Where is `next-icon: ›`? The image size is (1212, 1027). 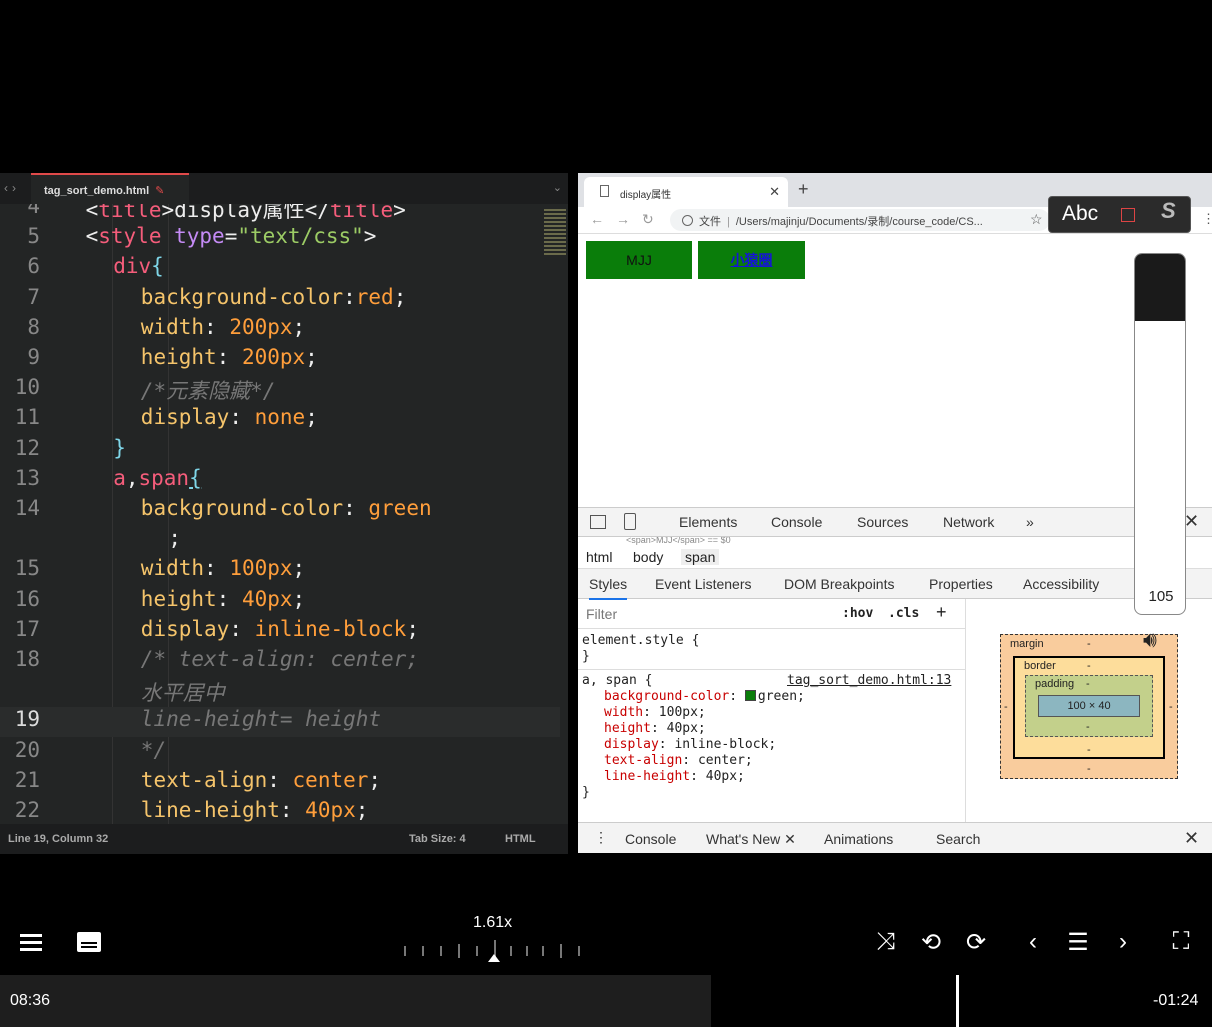 next-icon: › is located at coordinates (1123, 942).